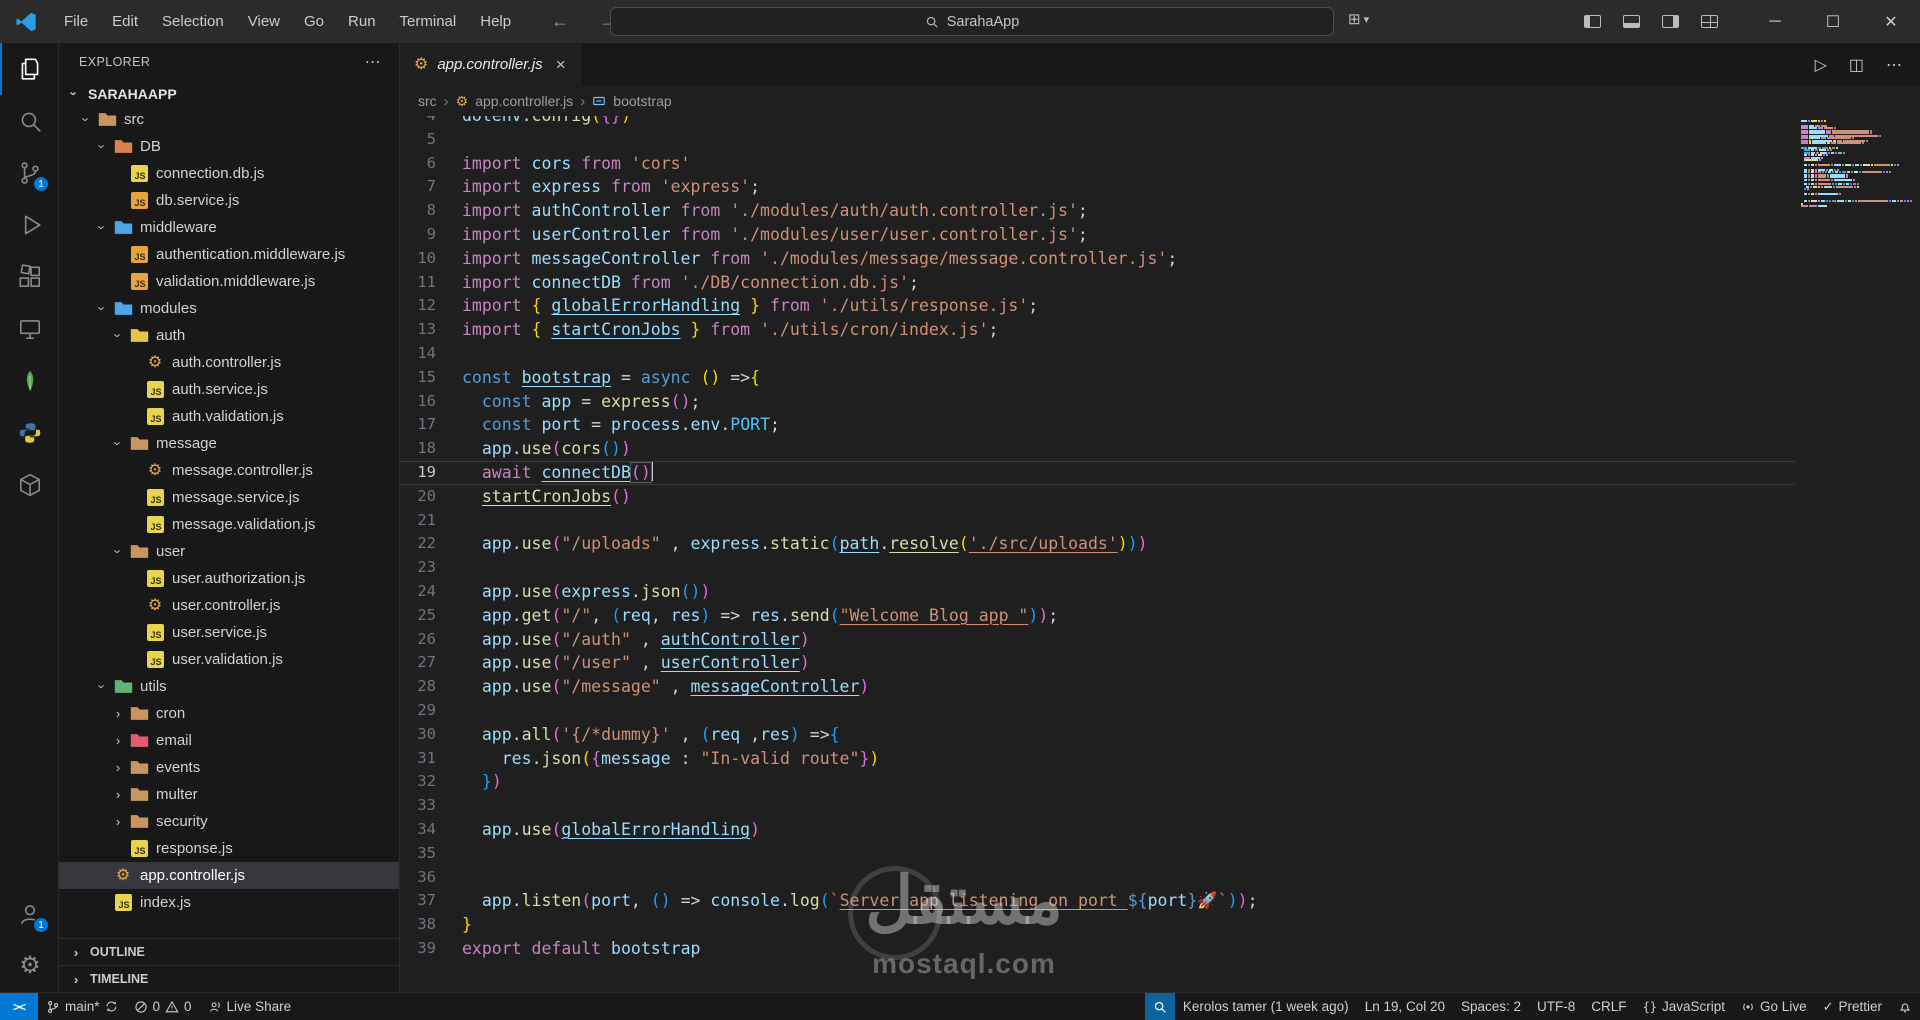 Image resolution: width=1920 pixels, height=1020 pixels. Describe the element at coordinates (1160, 830) in the screenshot. I see `code-line-34: 34 app.use(globalErrorHandling)` at that location.